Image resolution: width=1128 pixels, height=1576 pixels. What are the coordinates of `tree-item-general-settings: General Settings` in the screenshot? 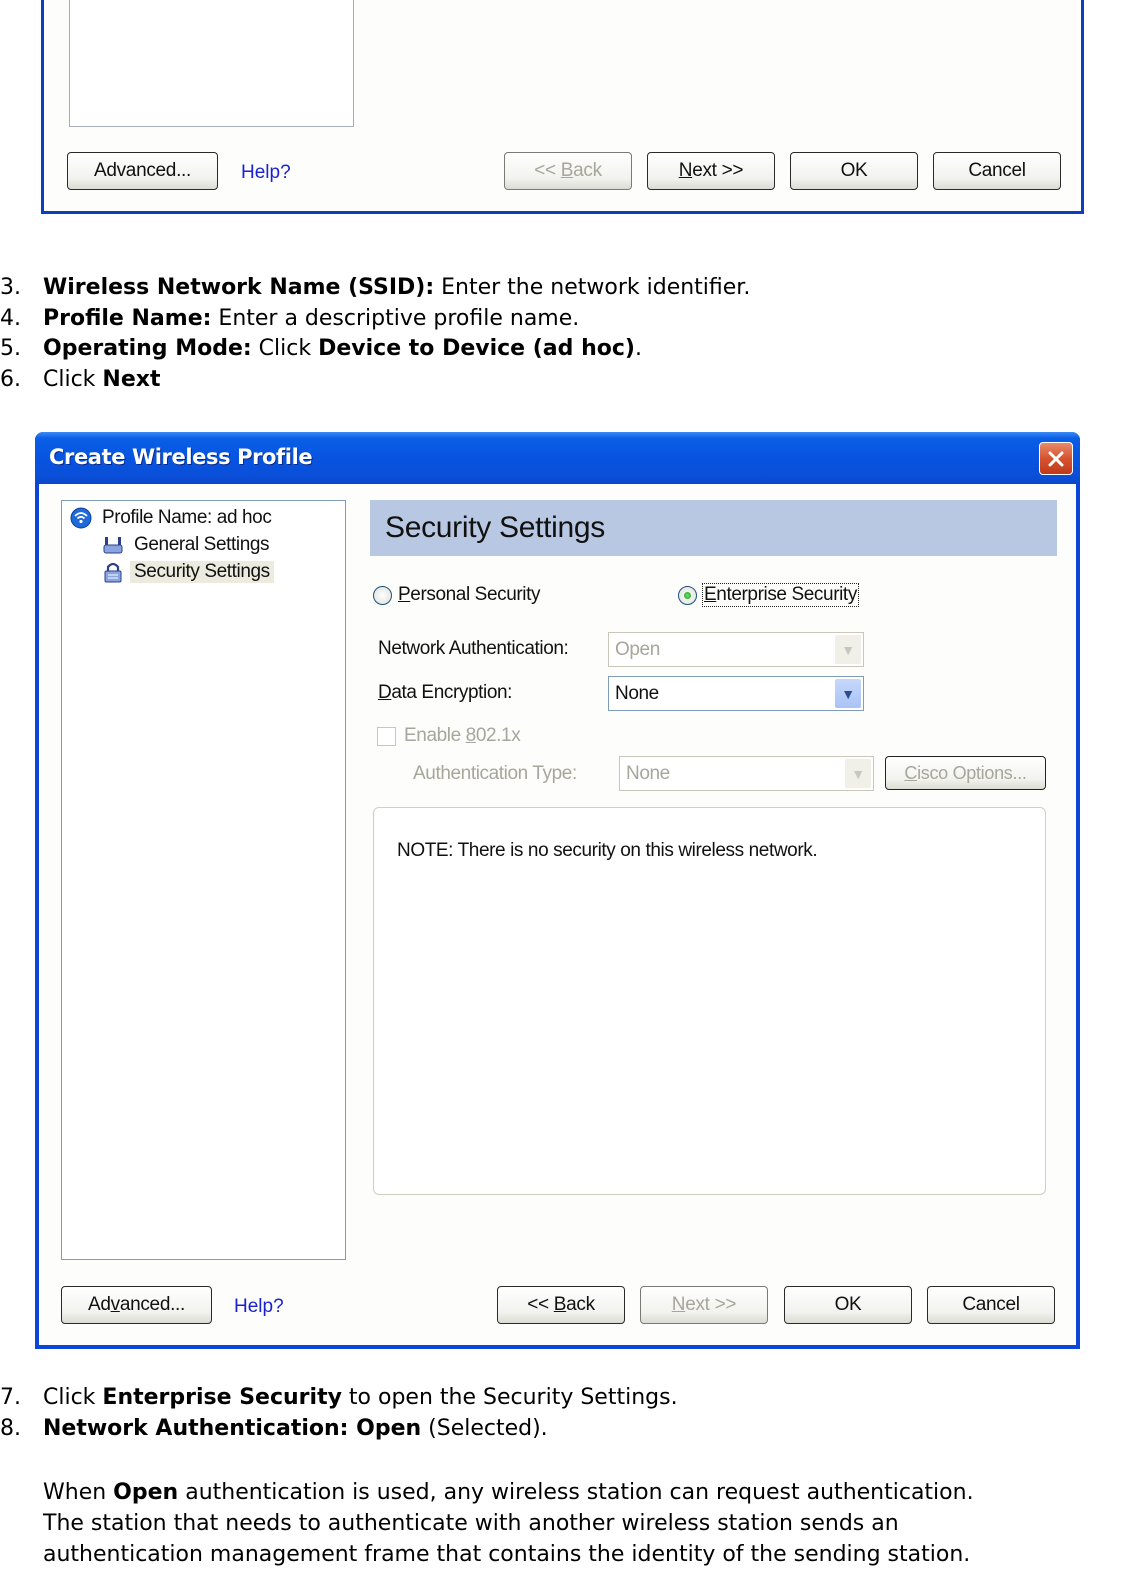 It's located at (187, 545).